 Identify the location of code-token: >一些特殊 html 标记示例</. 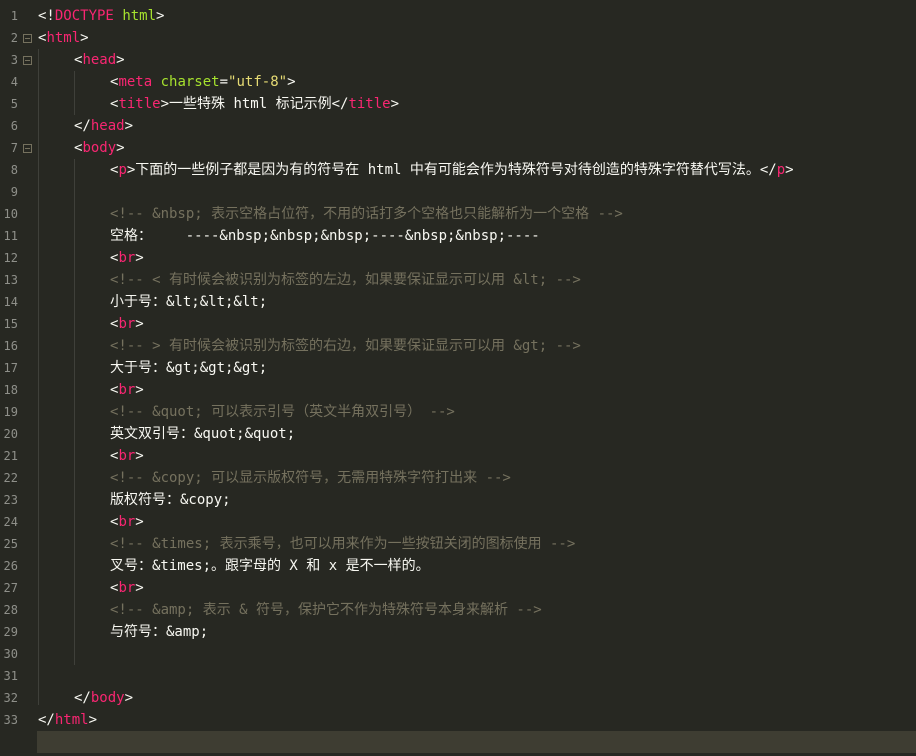
(254, 104).